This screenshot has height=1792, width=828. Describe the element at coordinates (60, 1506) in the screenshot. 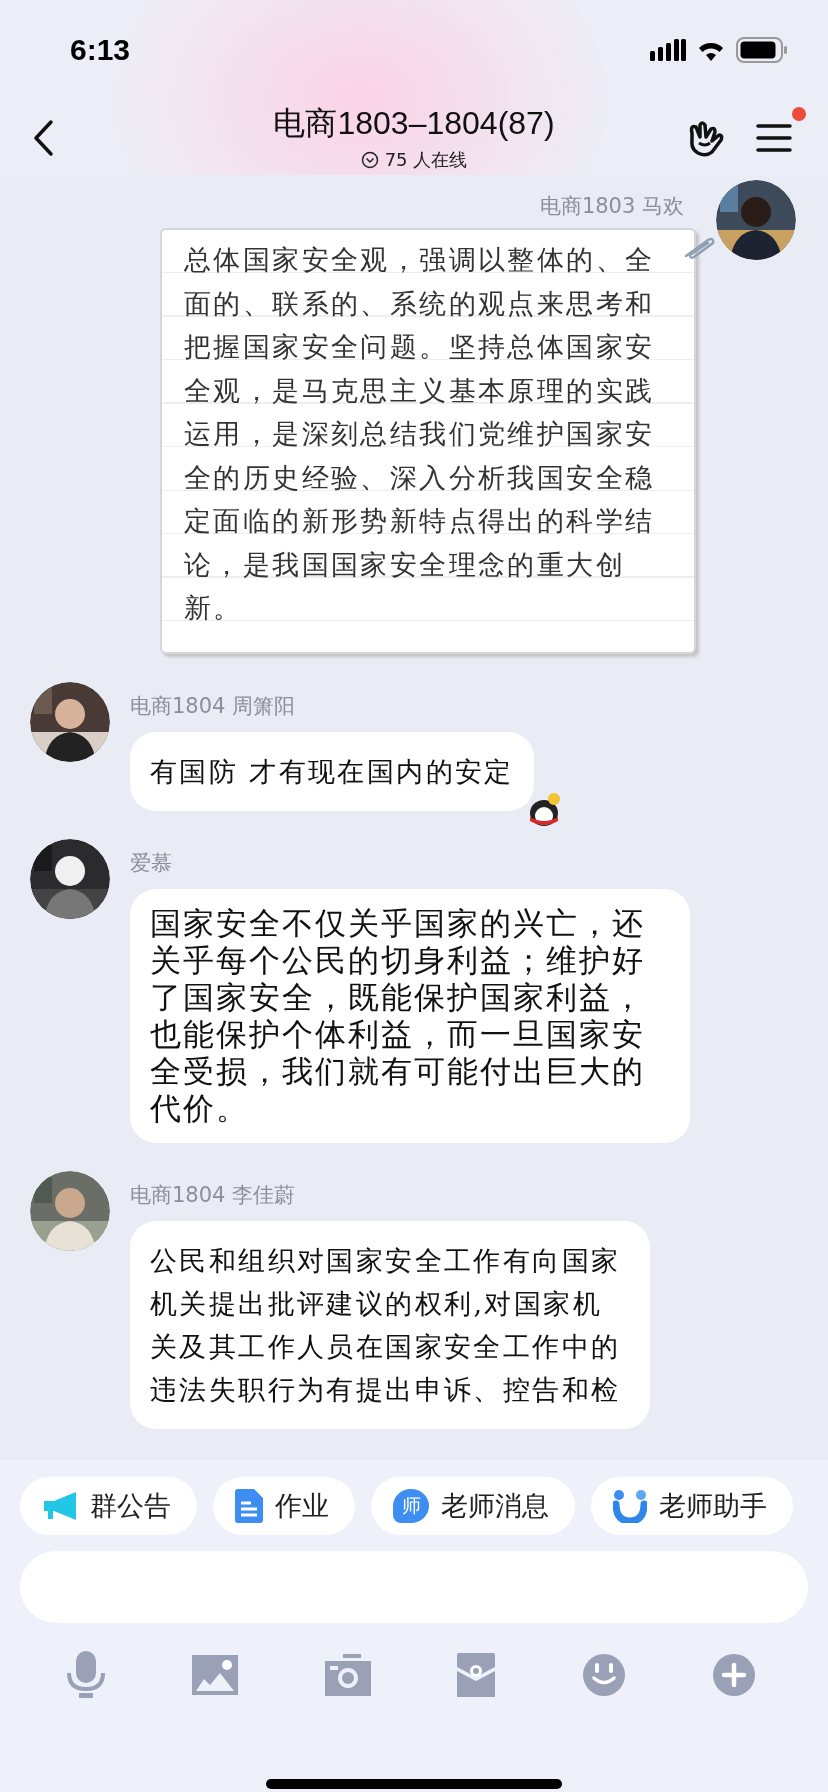

I see `megaphone-icon` at that location.